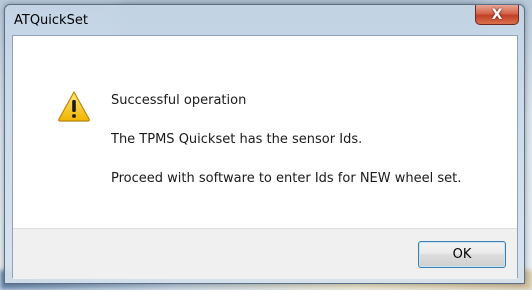  What do you see at coordinates (237, 139) in the screenshot?
I see `message-line-sensor-ids: The TPMS Quickset has the sensor Ids.` at bounding box center [237, 139].